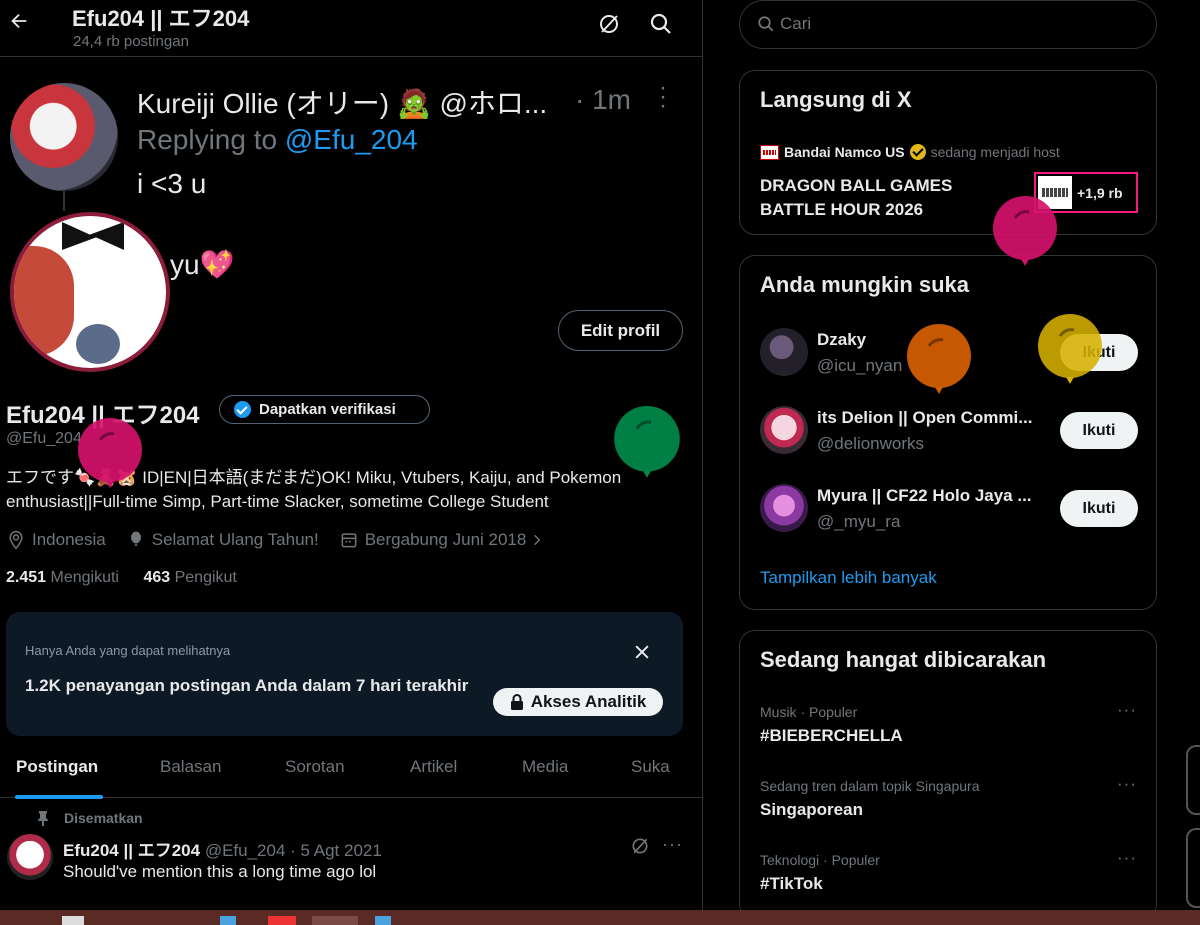  I want to click on live-title: Langsung di X, so click(836, 99).